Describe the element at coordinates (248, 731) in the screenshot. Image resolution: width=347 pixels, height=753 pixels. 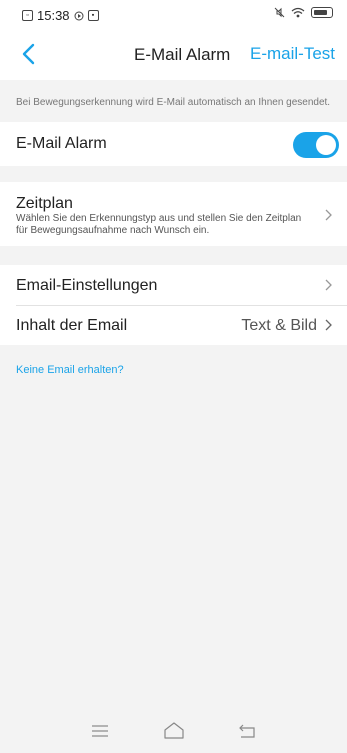
I see `back-icon` at that location.